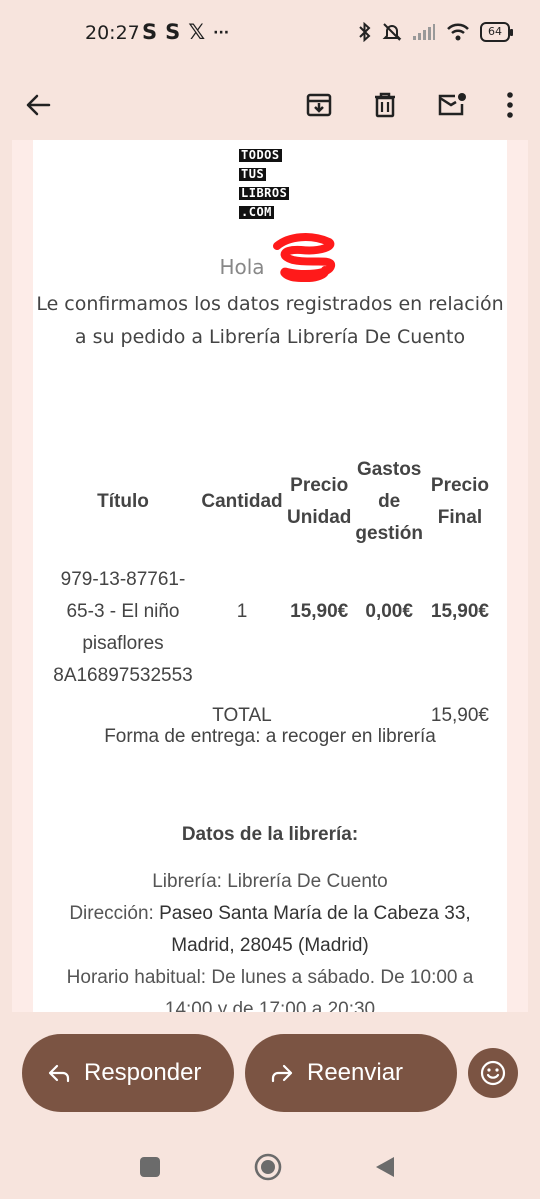 The height and width of the screenshot is (1199, 540). I want to click on title-line: 979-13-87761-, so click(123, 579).